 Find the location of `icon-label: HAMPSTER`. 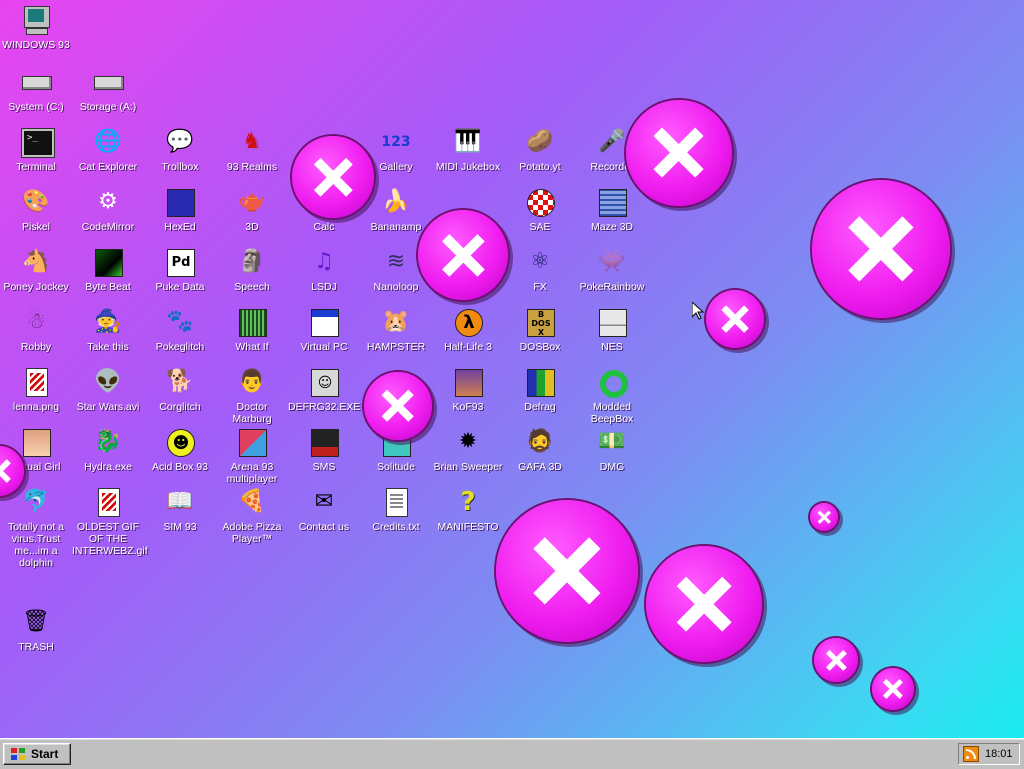

icon-label: HAMPSTER is located at coordinates (396, 347).